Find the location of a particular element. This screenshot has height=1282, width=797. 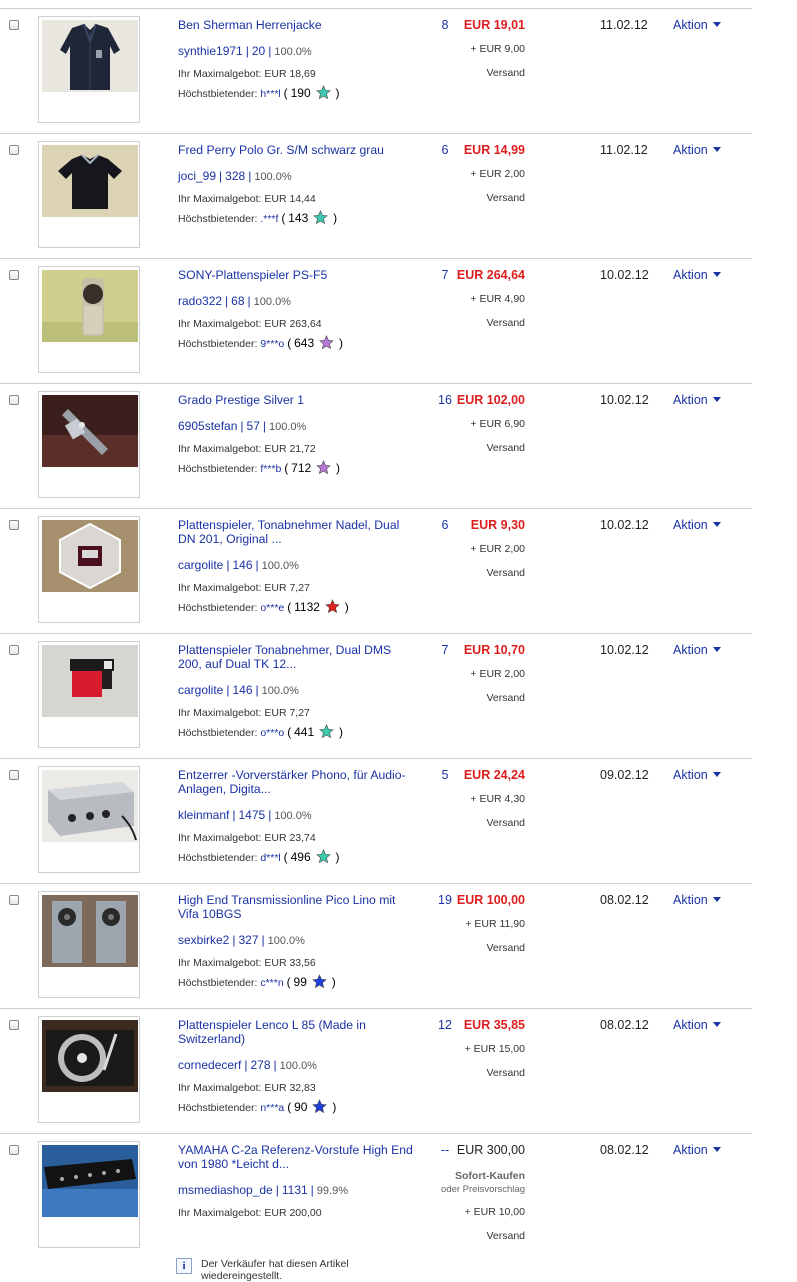

item-title-link: SONY-Plattenspieler PS-F5 is located at coordinates (298, 275).